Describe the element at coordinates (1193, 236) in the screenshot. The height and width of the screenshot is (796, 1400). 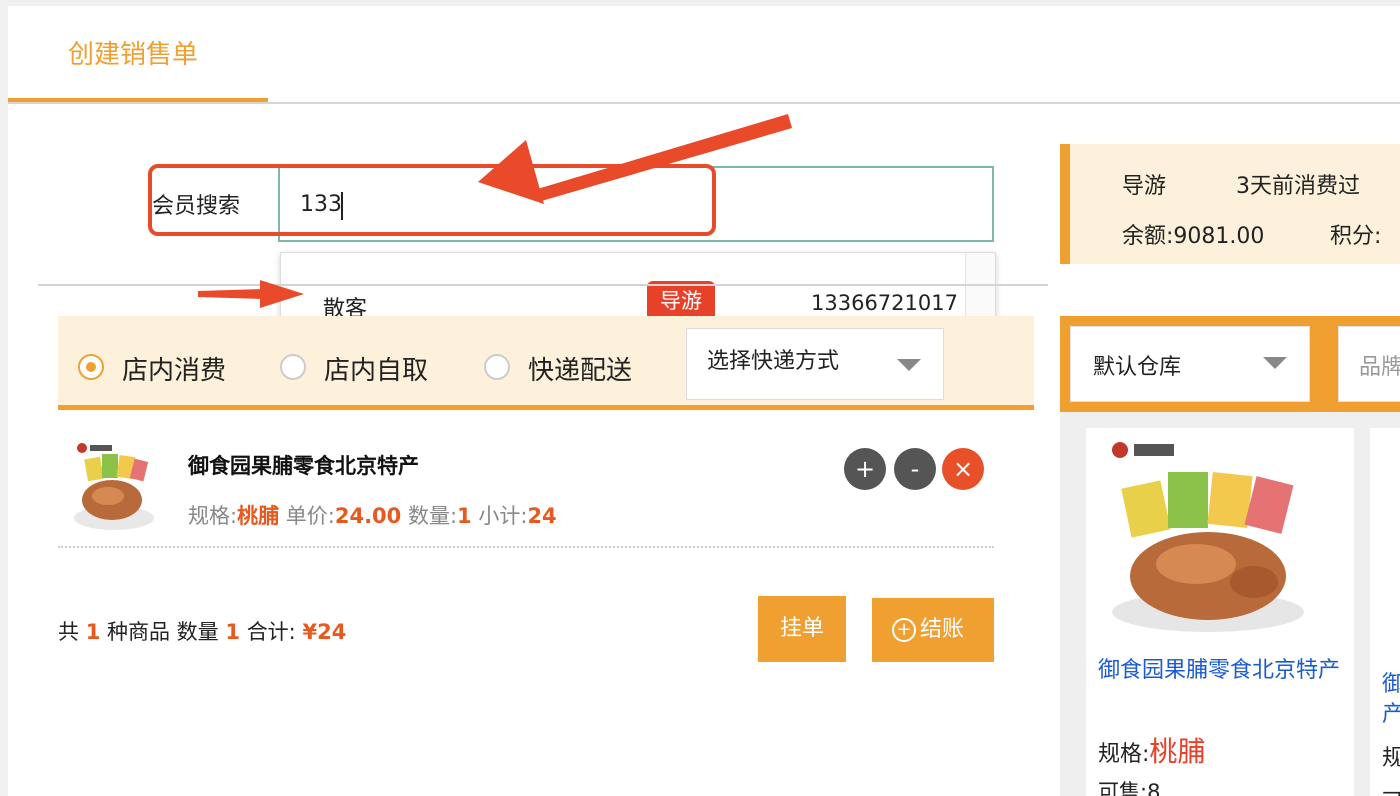
I see `member-balance: 余额:9081.00` at that location.